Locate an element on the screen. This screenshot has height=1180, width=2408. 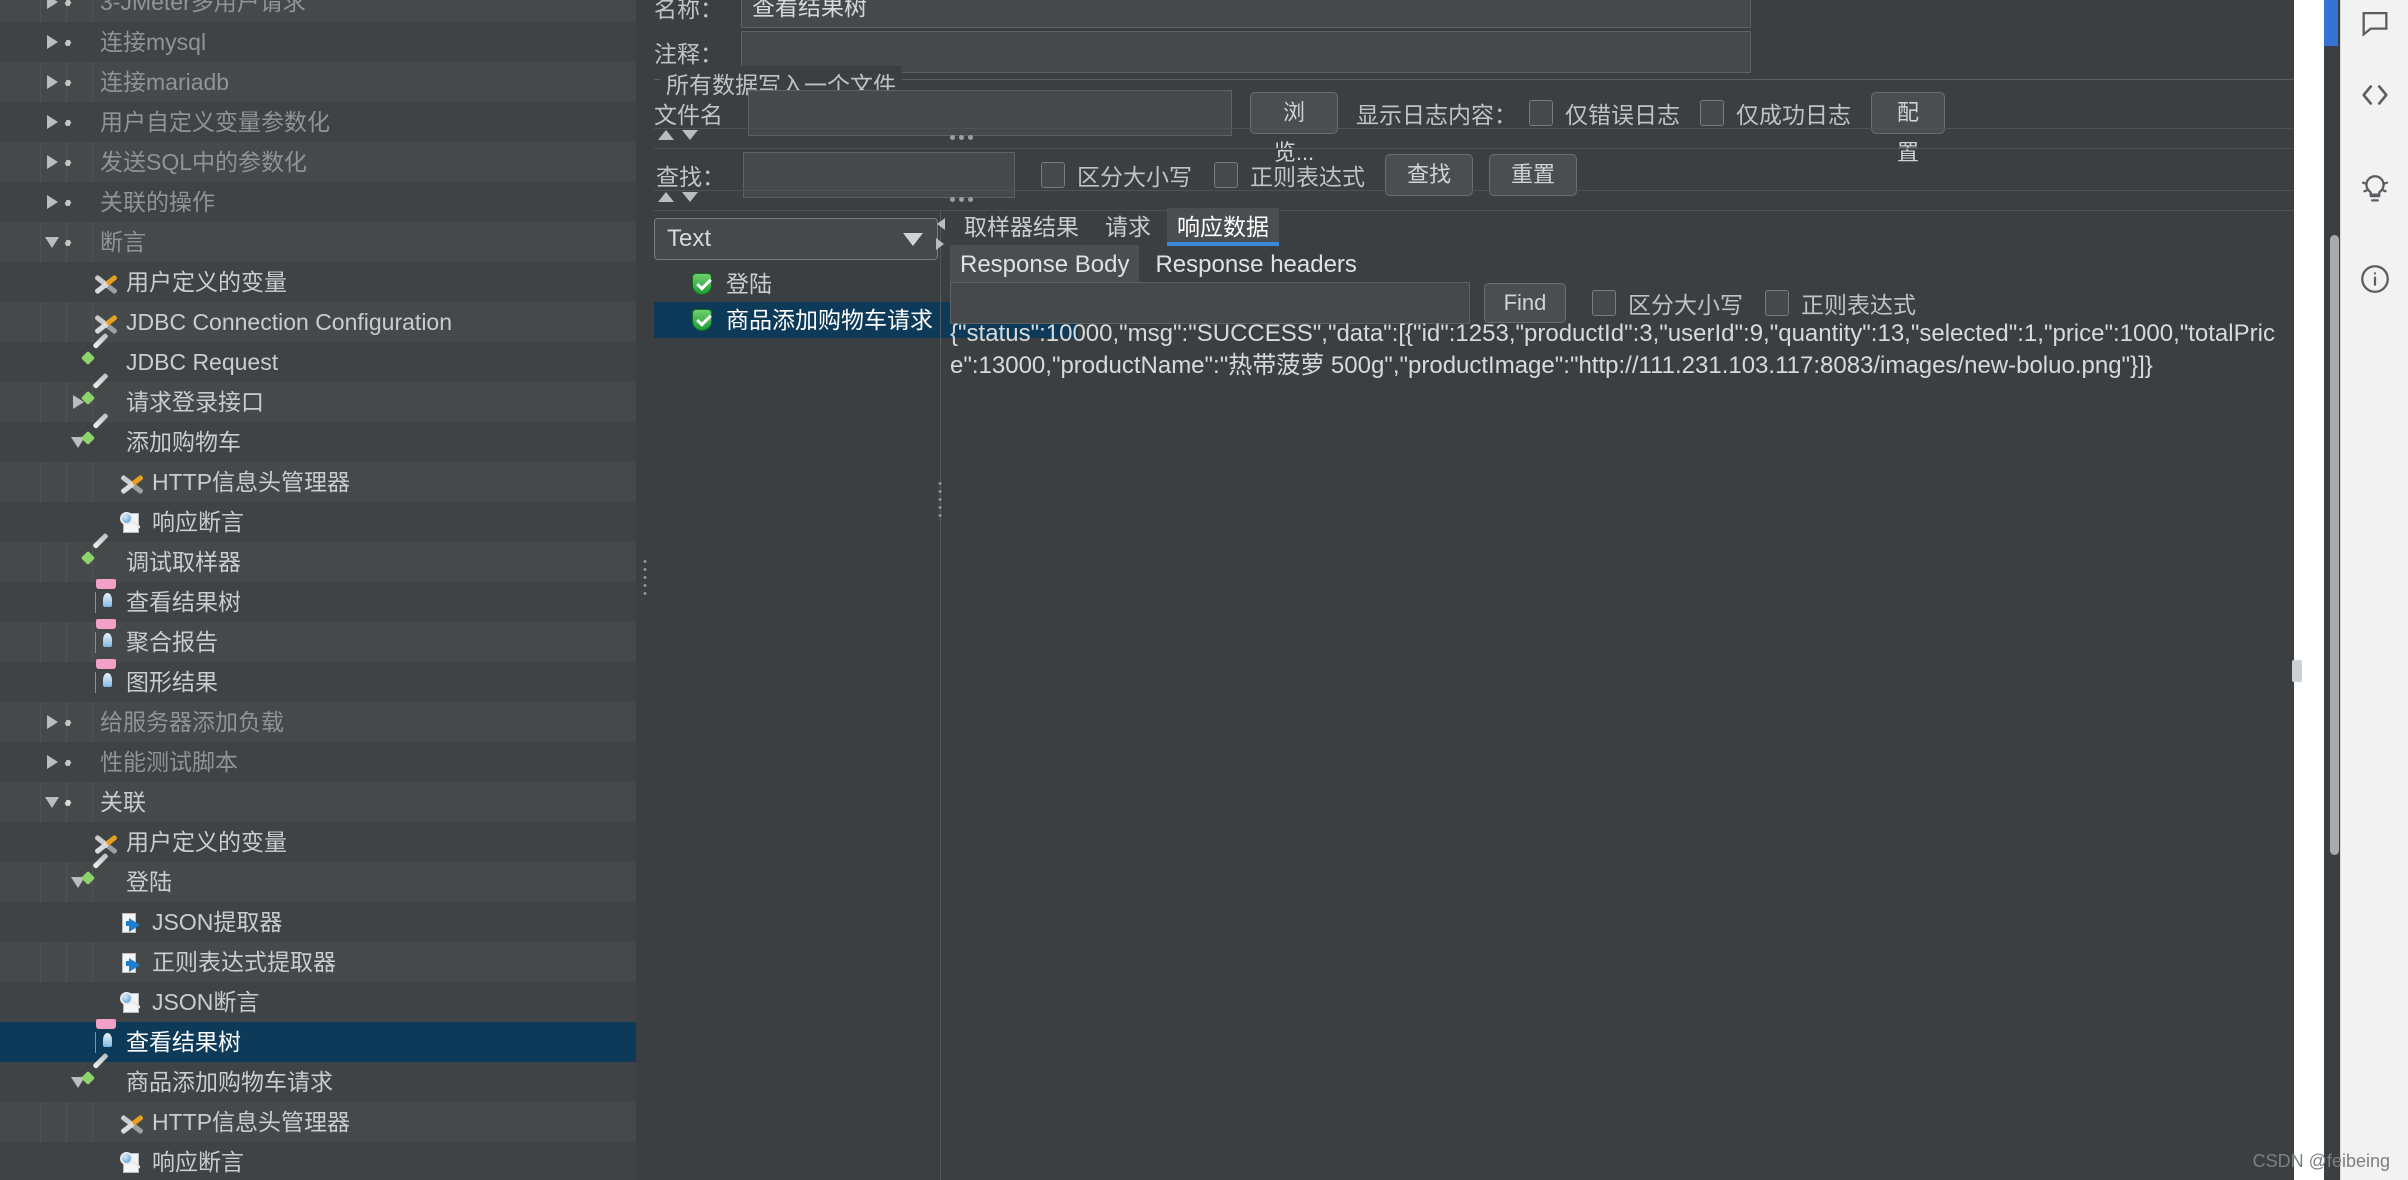
search-match-case-checkbox is located at coordinates (1053, 175).